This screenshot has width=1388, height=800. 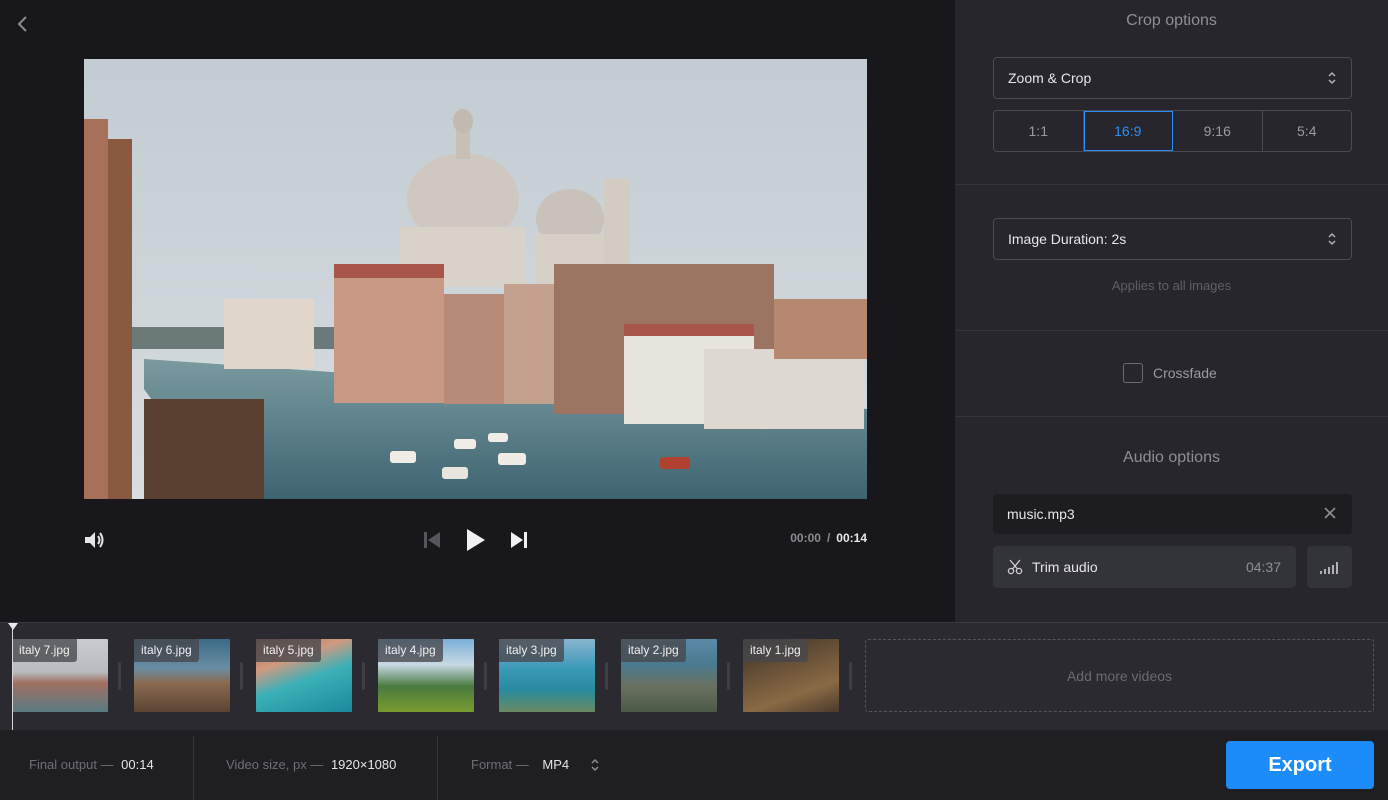 I want to click on speaker-icon, so click(x=94, y=540).